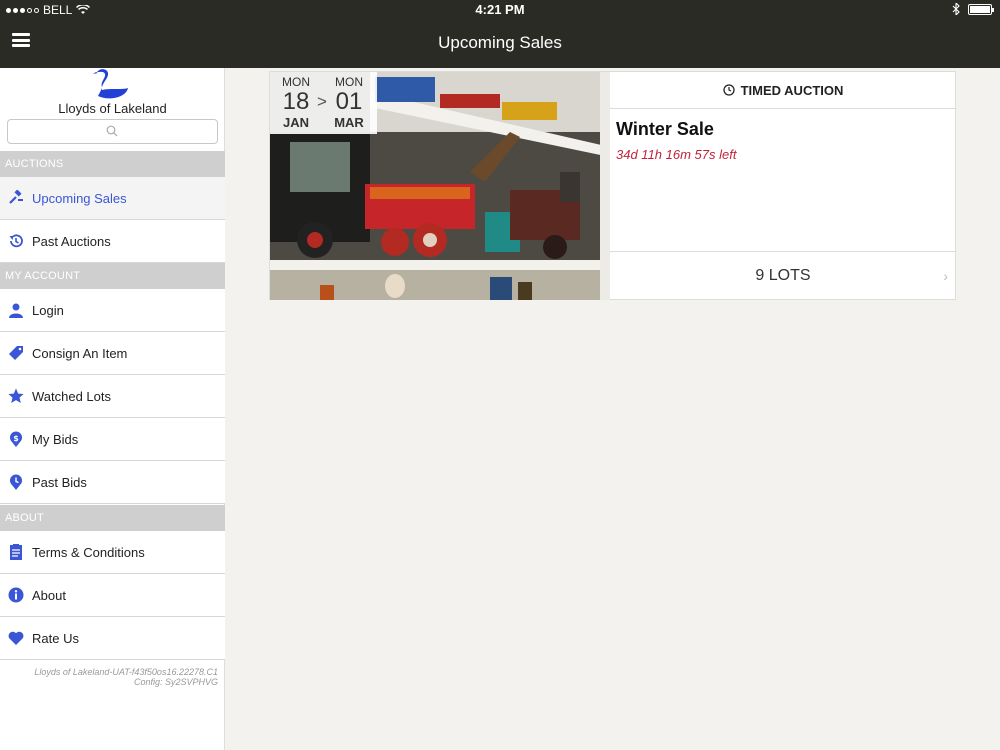 The width and height of the screenshot is (1000, 750). Describe the element at coordinates (16, 482) in the screenshot. I see `clock-icon` at that location.